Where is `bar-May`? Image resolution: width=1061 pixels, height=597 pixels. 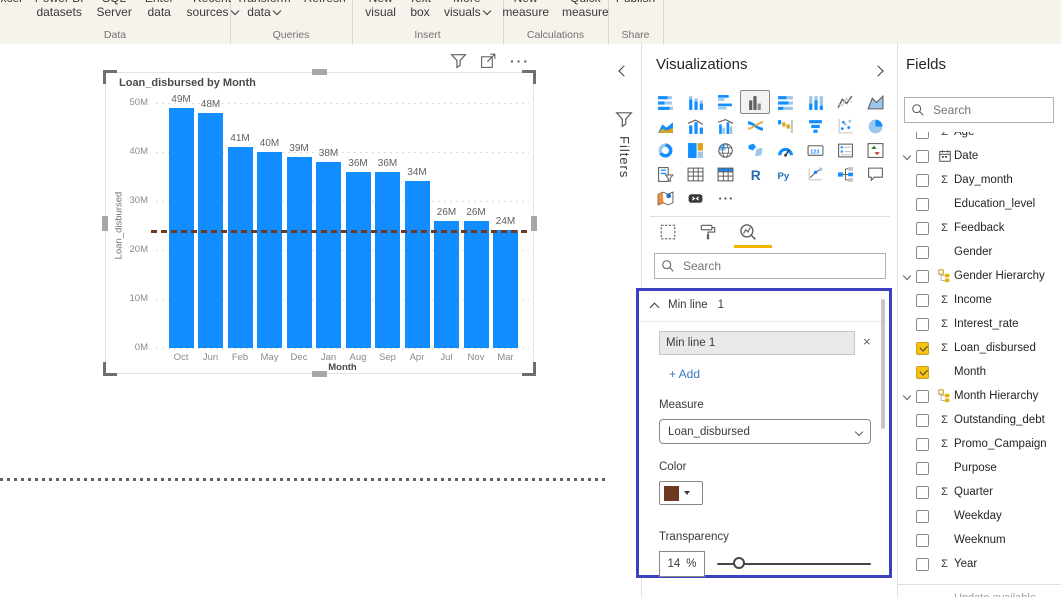
bar-May is located at coordinates (269, 250).